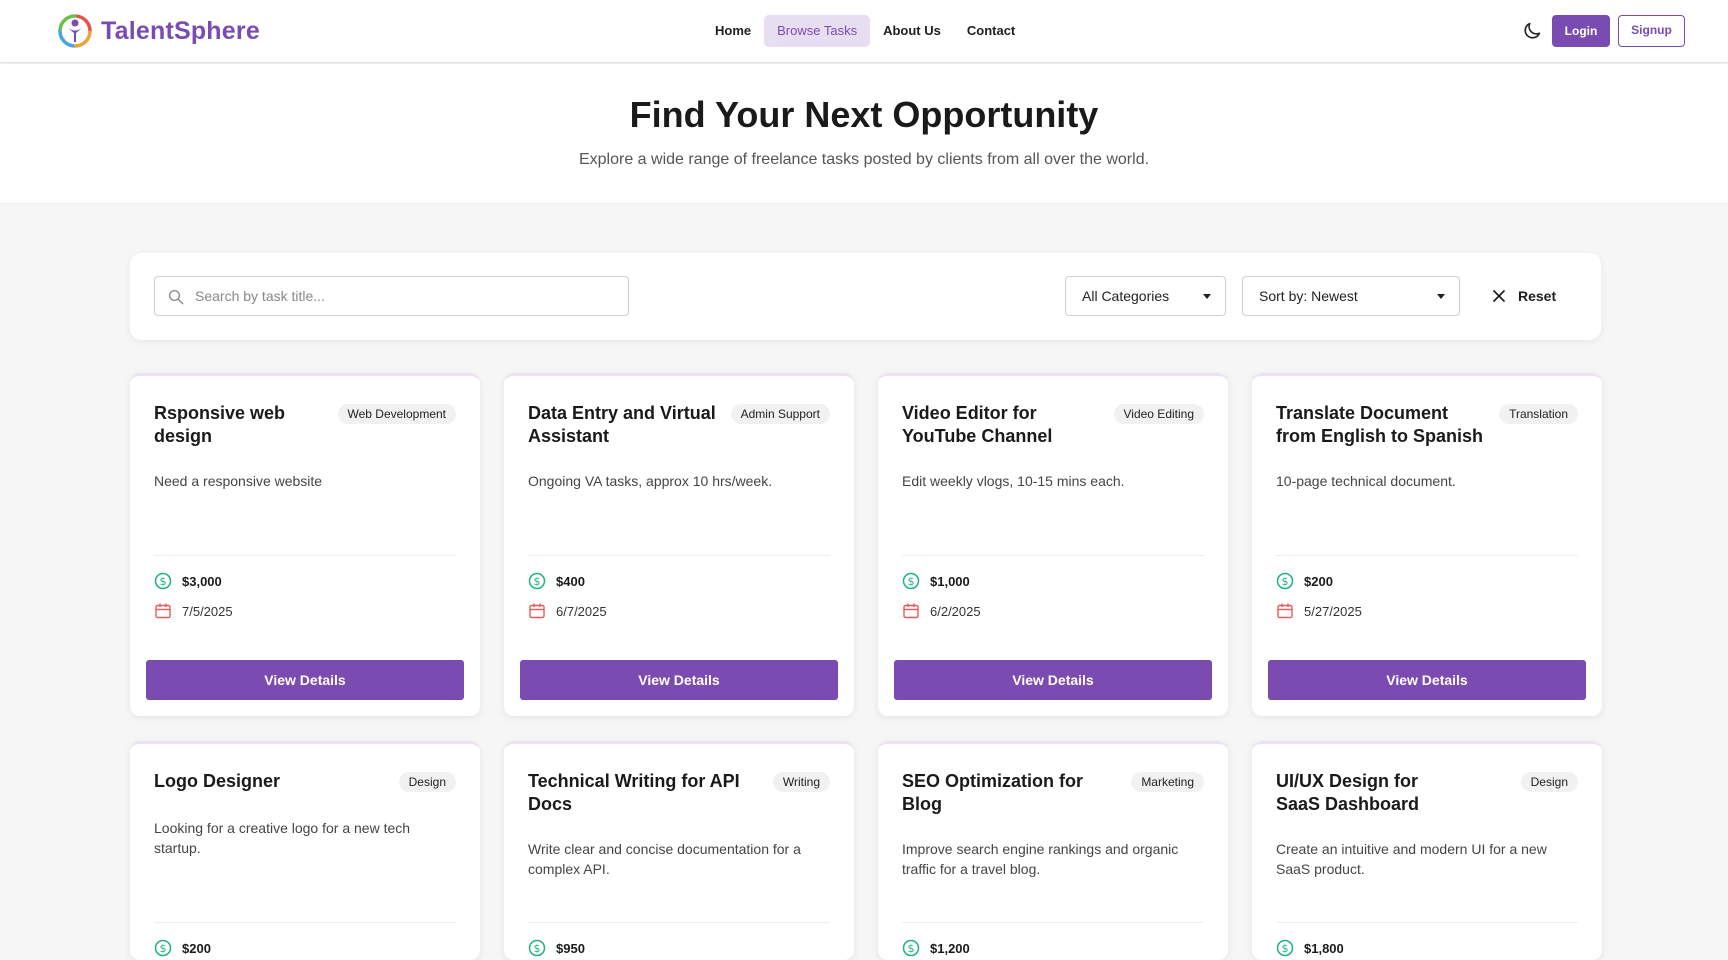  What do you see at coordinates (733, 31) in the screenshot?
I see `nav-home: Home` at bounding box center [733, 31].